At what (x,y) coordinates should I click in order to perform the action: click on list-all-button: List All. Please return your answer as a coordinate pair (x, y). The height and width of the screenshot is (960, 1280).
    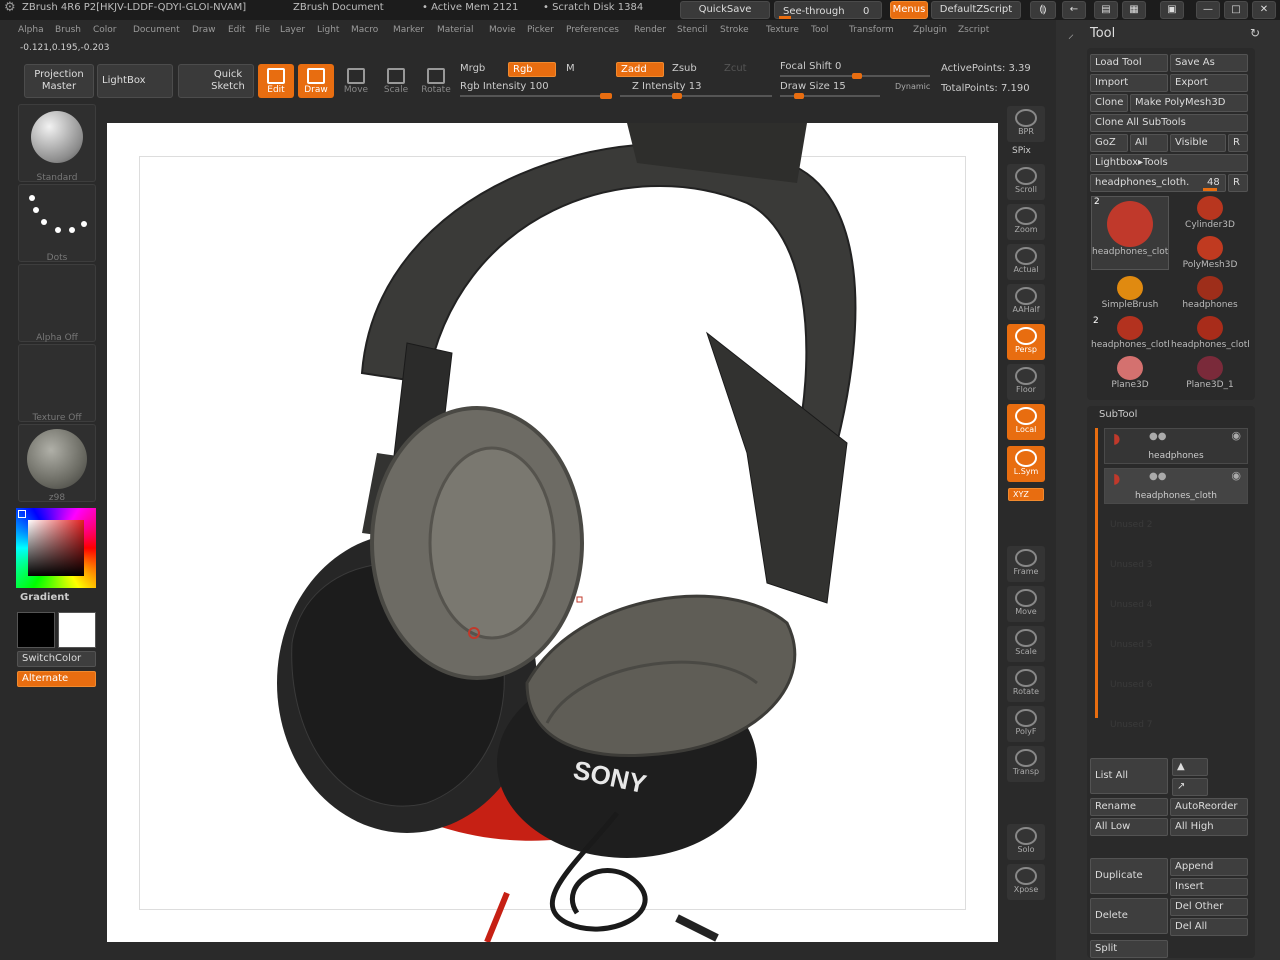
    Looking at the image, I should click on (1129, 776).